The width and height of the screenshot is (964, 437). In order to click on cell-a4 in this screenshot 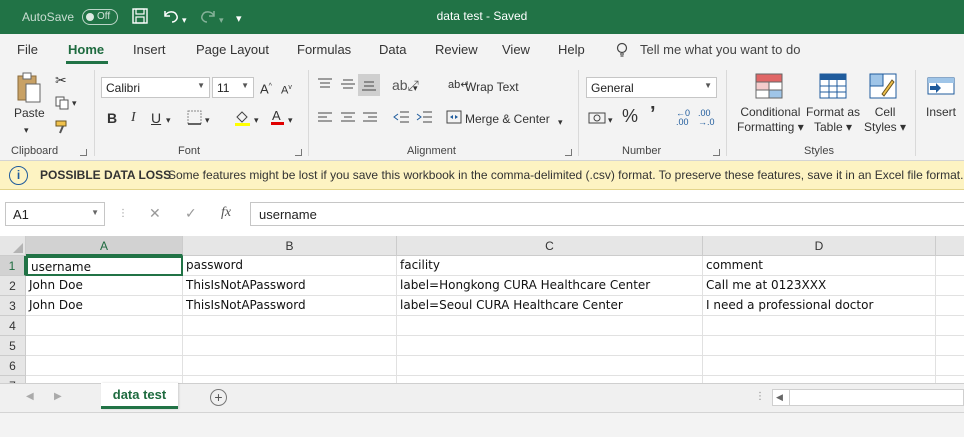, I will do `click(104, 326)`.